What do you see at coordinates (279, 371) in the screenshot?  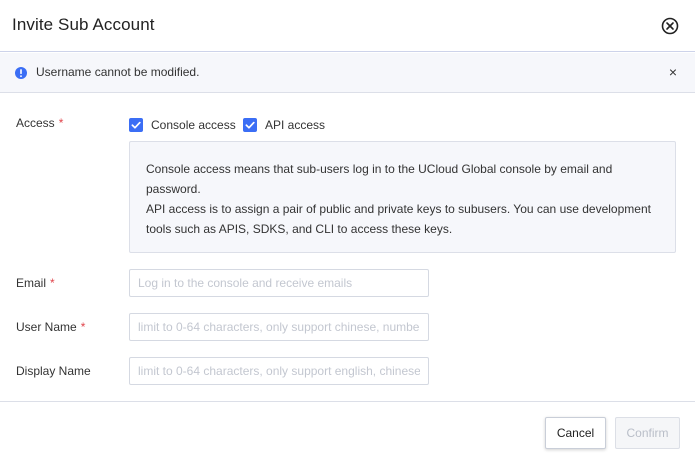 I see `display-name-input` at bounding box center [279, 371].